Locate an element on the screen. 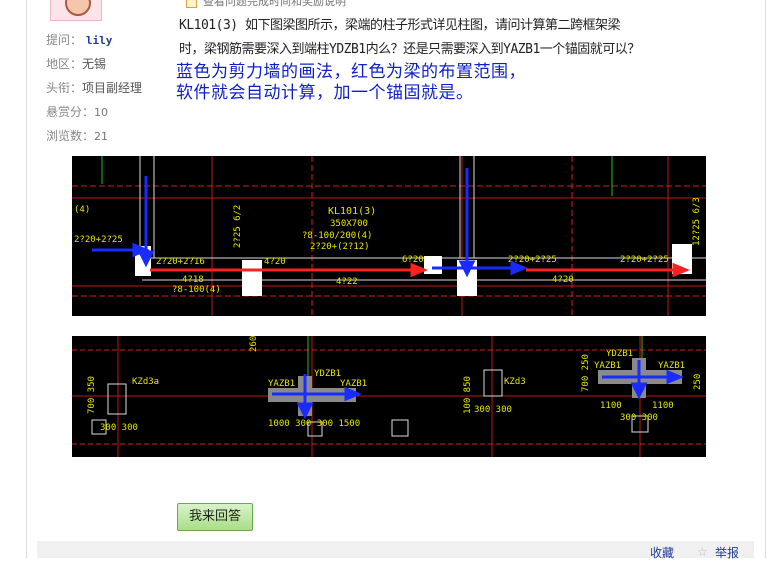 This screenshot has width=776, height=561. cad2-text-yazb1-d: YAZB1 is located at coordinates (671, 366).